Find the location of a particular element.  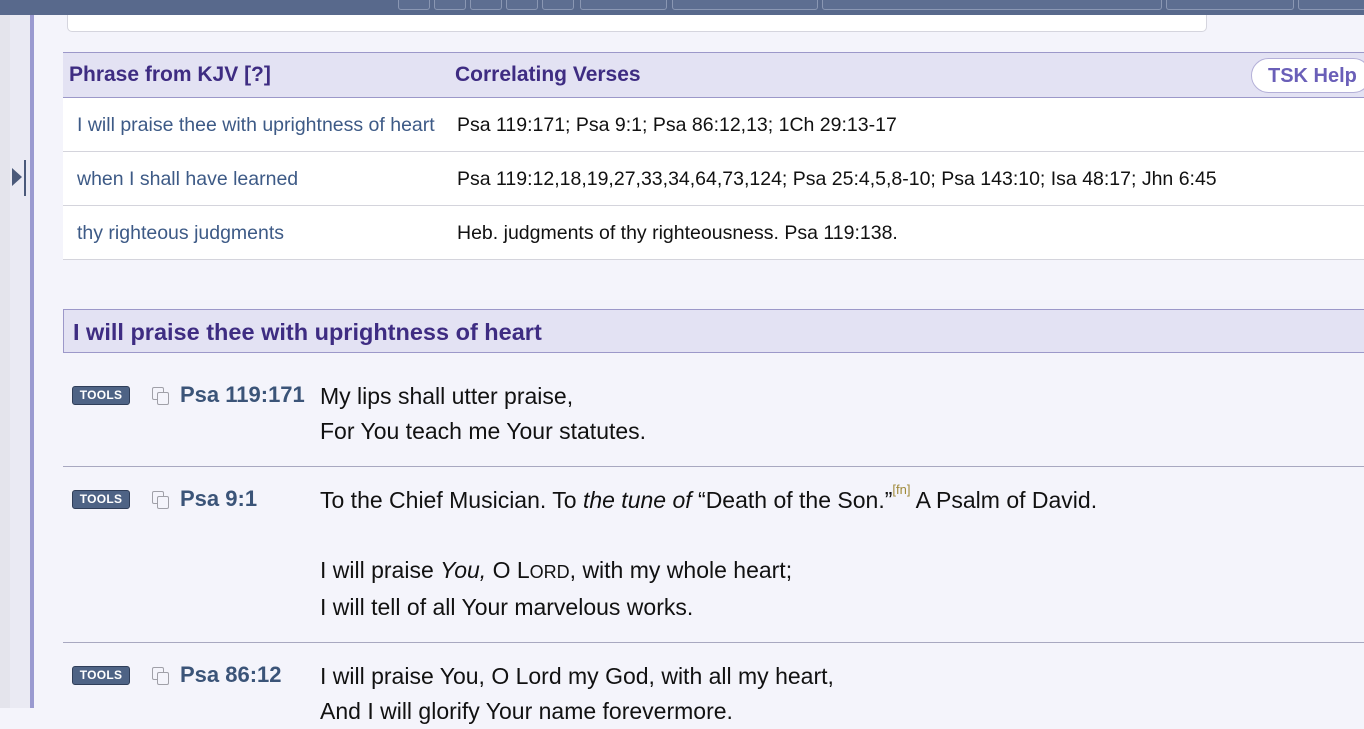

top-toolbar is located at coordinates (682, 7).